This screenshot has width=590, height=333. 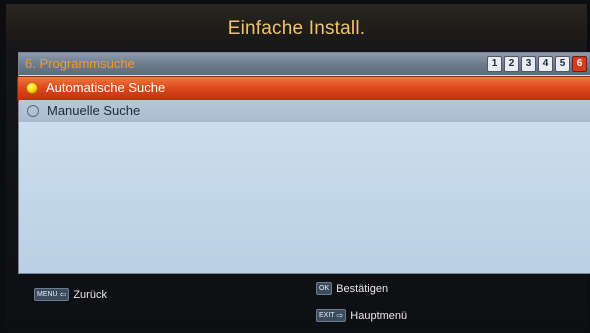 I want to click on option-automatic-search: Automatische Suche, so click(x=303, y=88).